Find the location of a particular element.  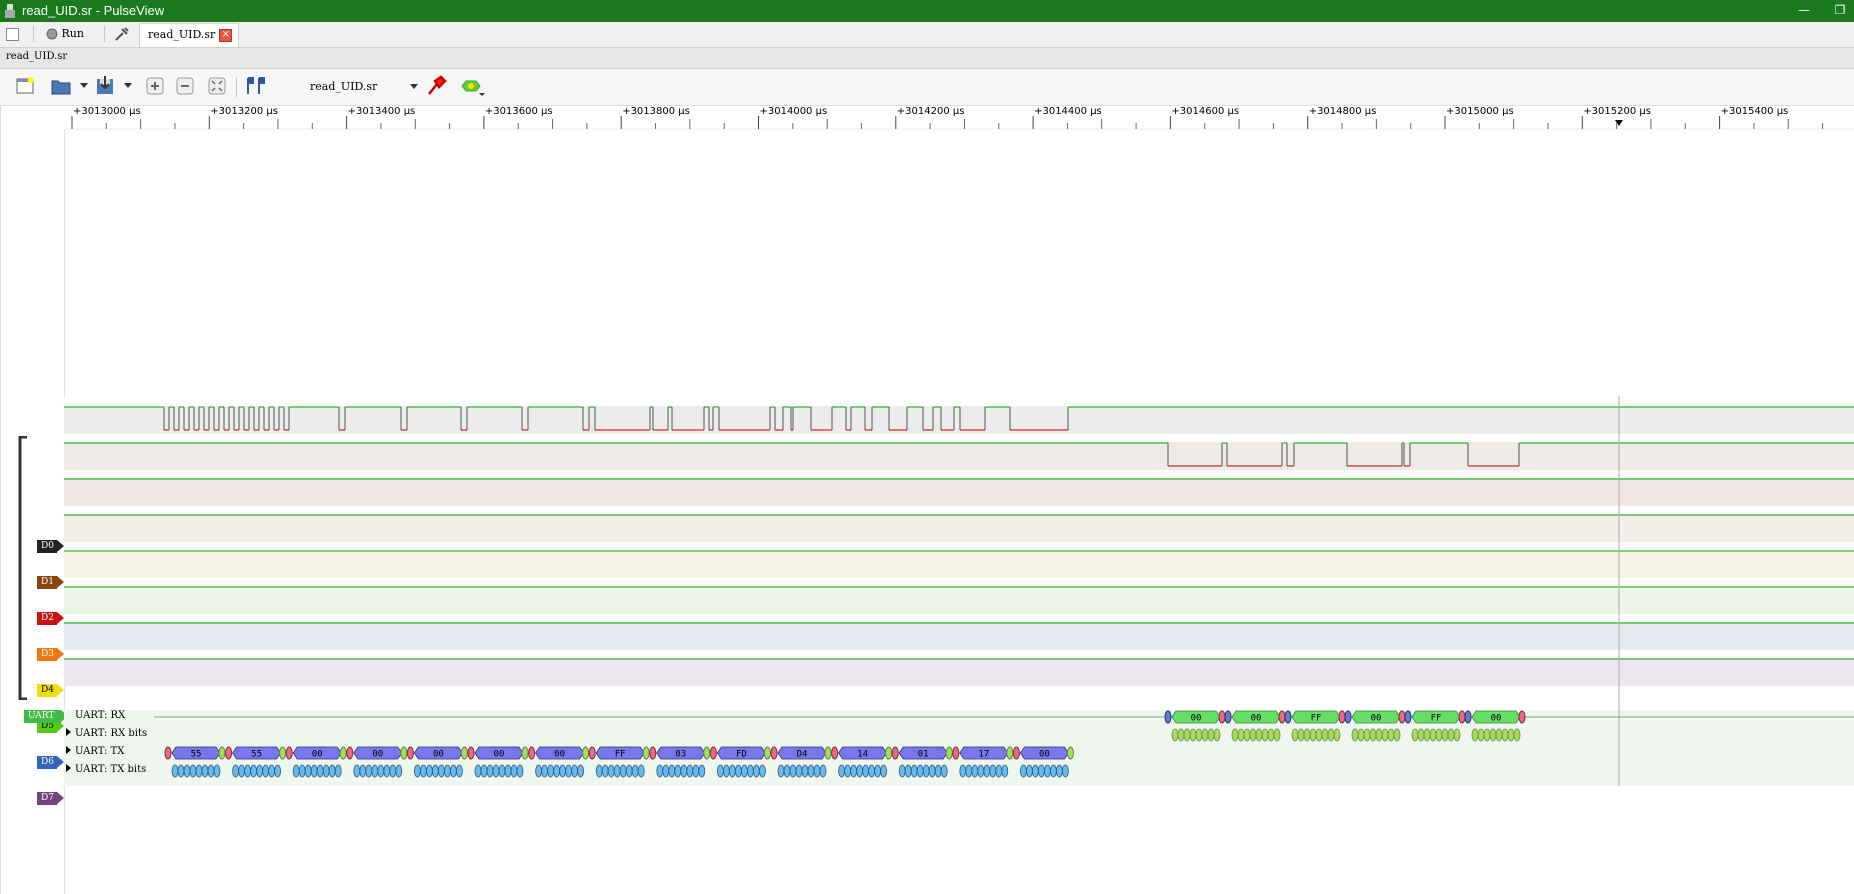

channel-name: D4 is located at coordinates (47, 690).